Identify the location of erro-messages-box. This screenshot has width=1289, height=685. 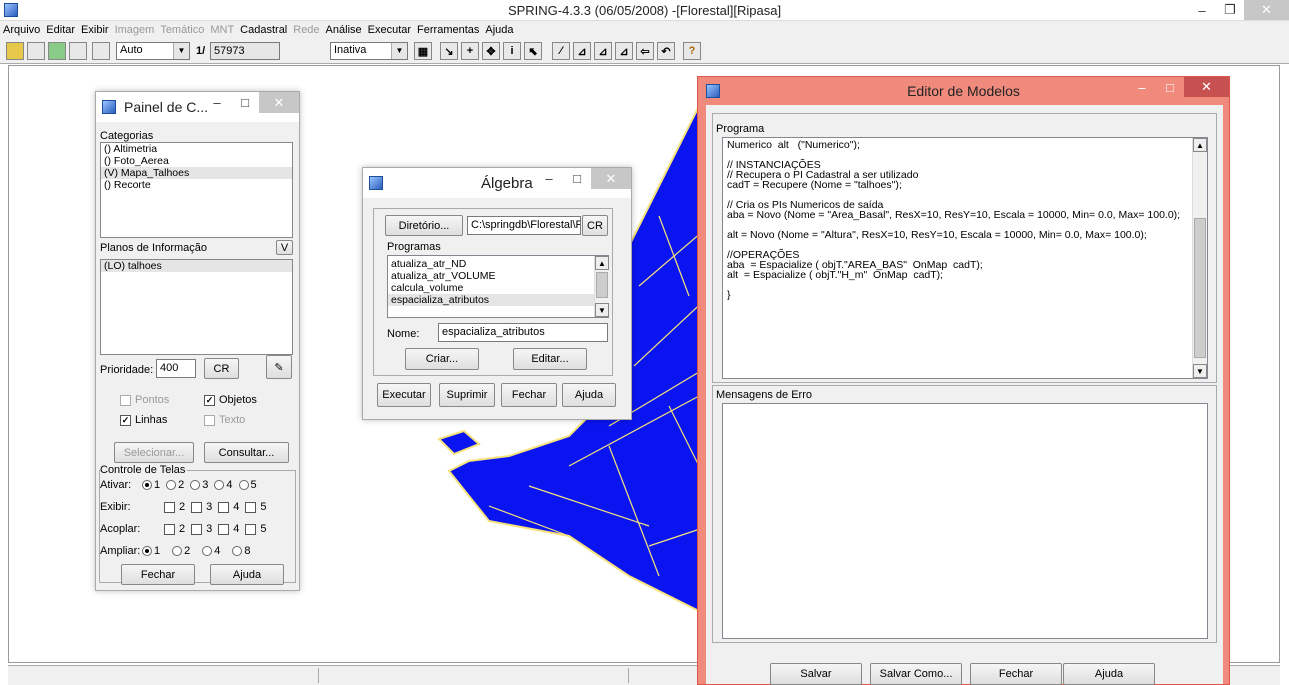
(965, 521).